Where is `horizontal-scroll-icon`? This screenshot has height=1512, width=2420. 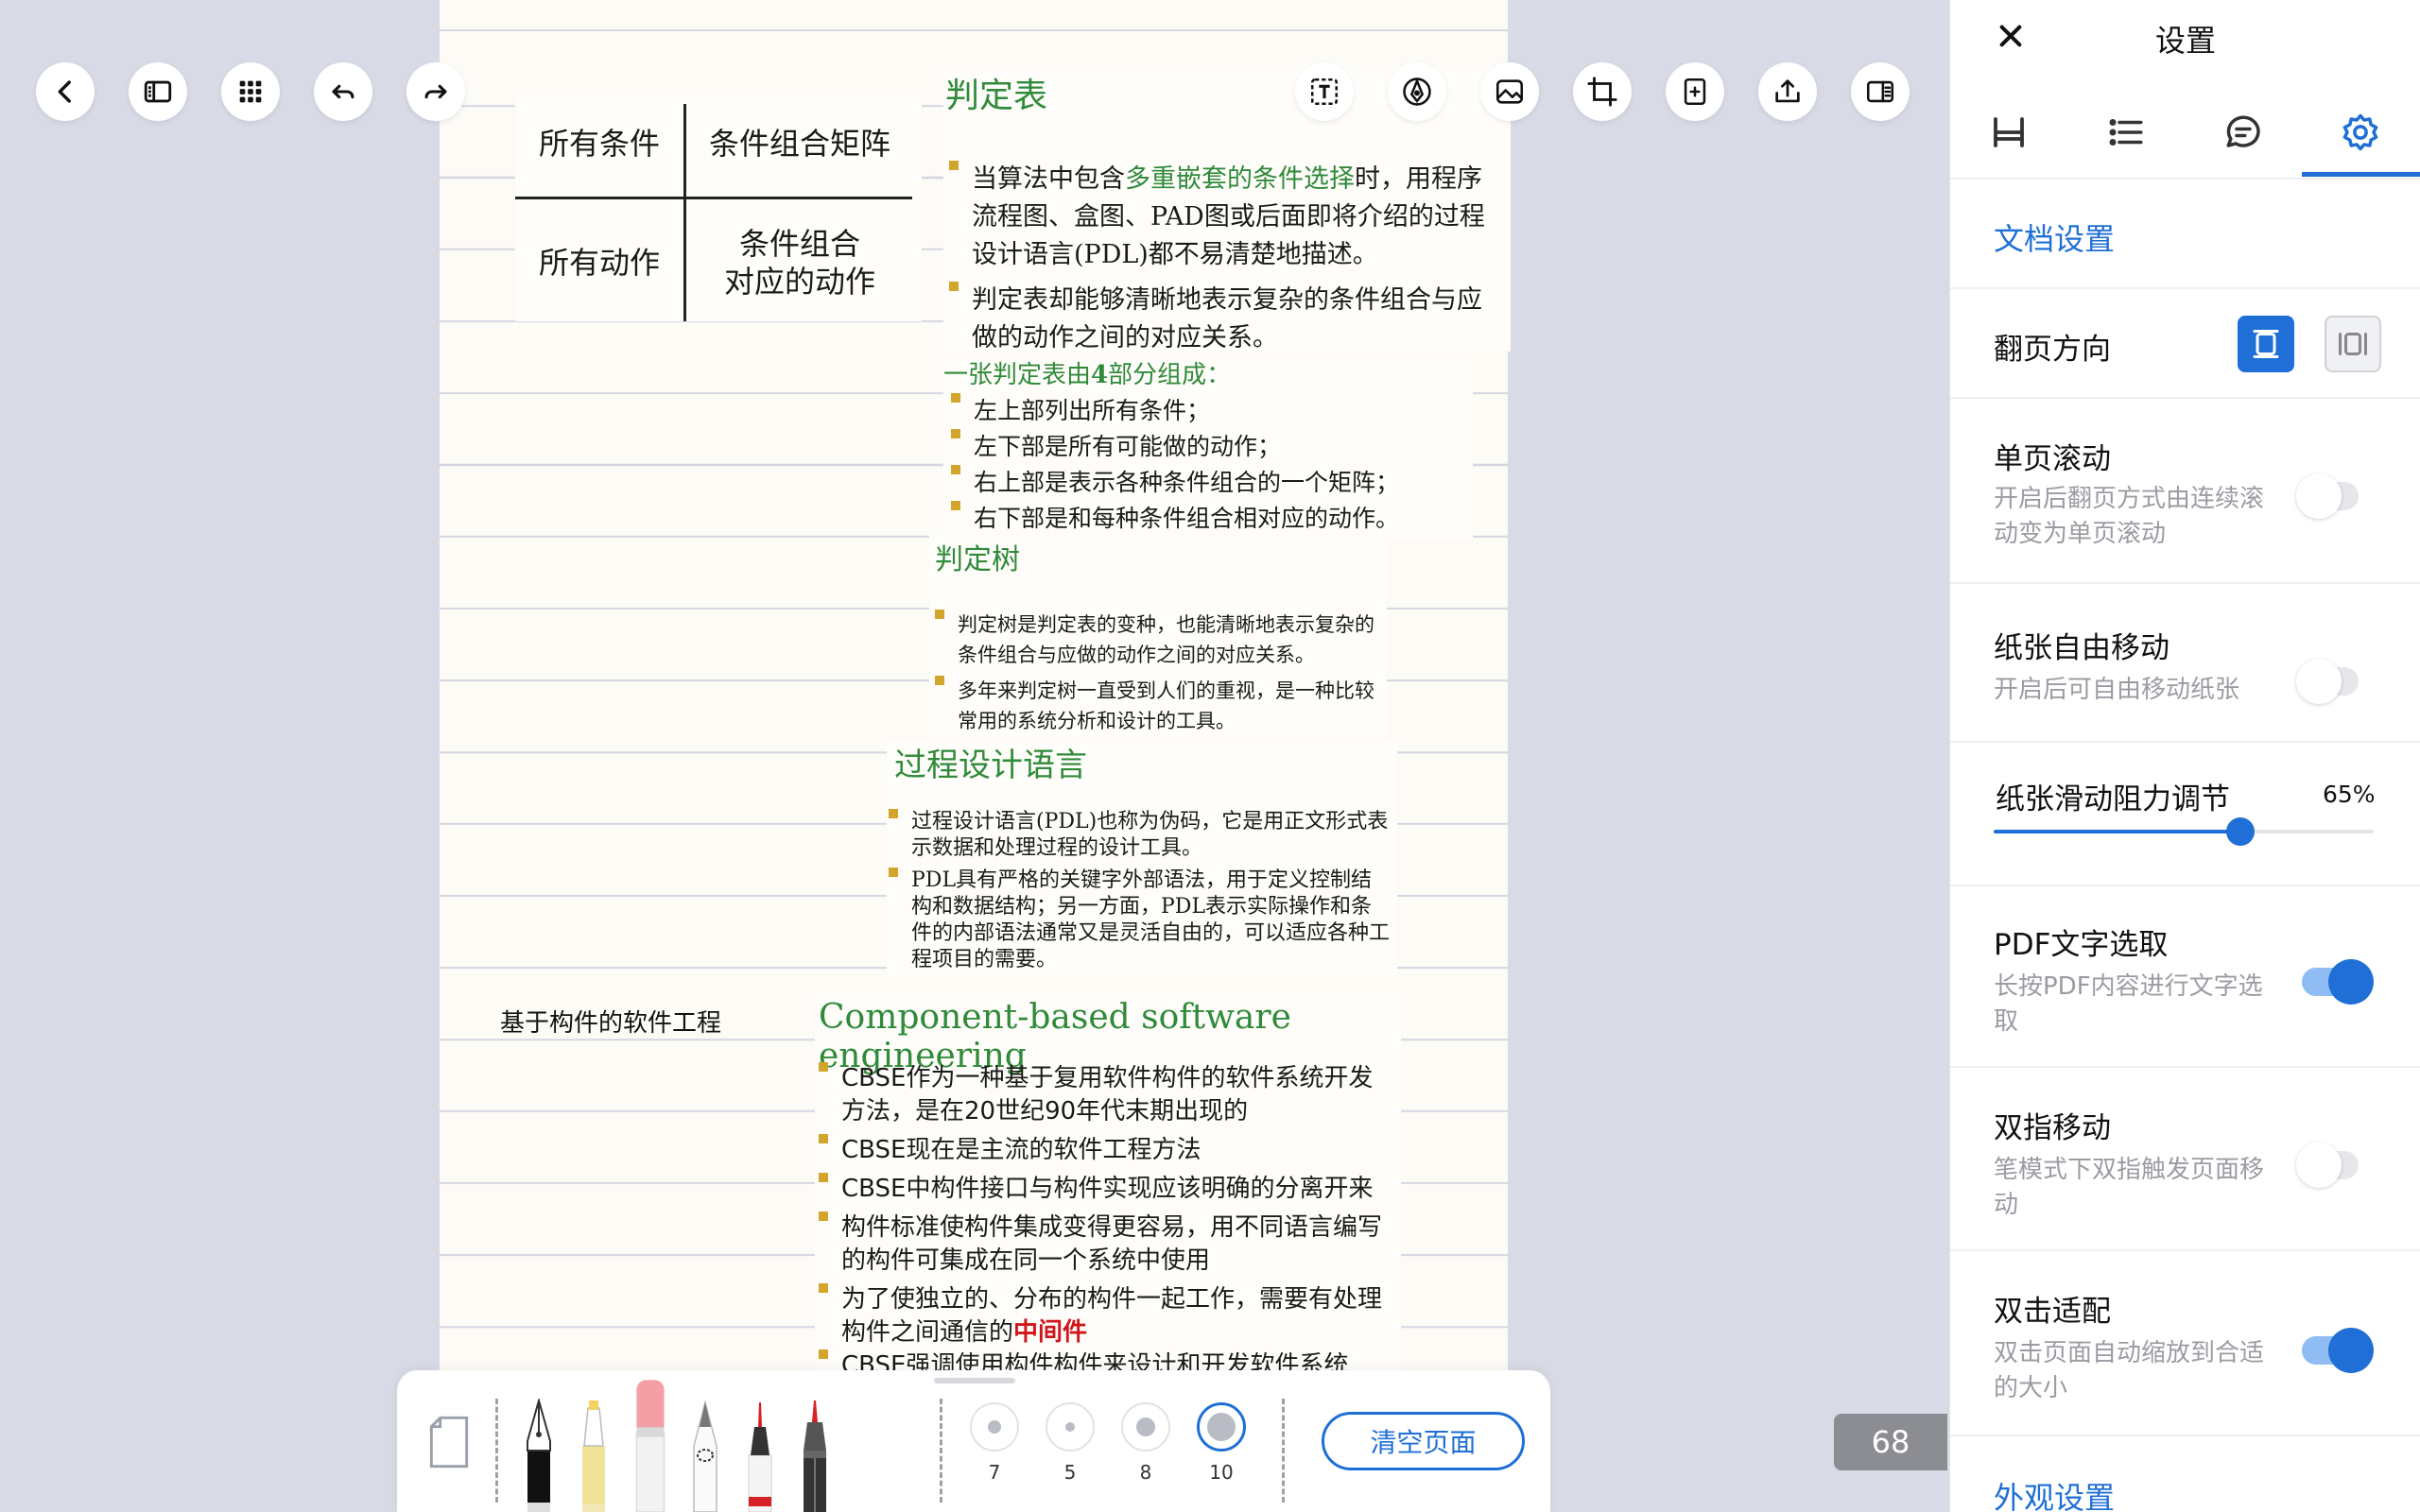
horizontal-scroll-icon is located at coordinates (2353, 344).